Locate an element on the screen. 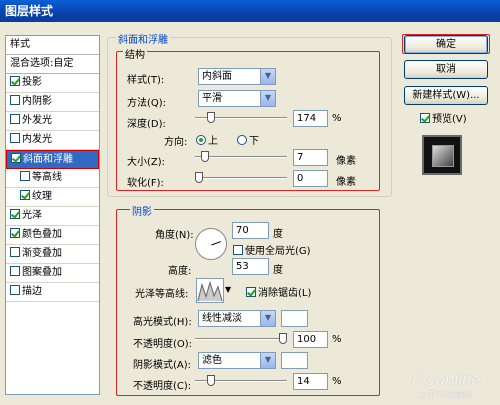 The height and width of the screenshot is (405, 500). method-select: 平滑 ▼ is located at coordinates (237, 98).